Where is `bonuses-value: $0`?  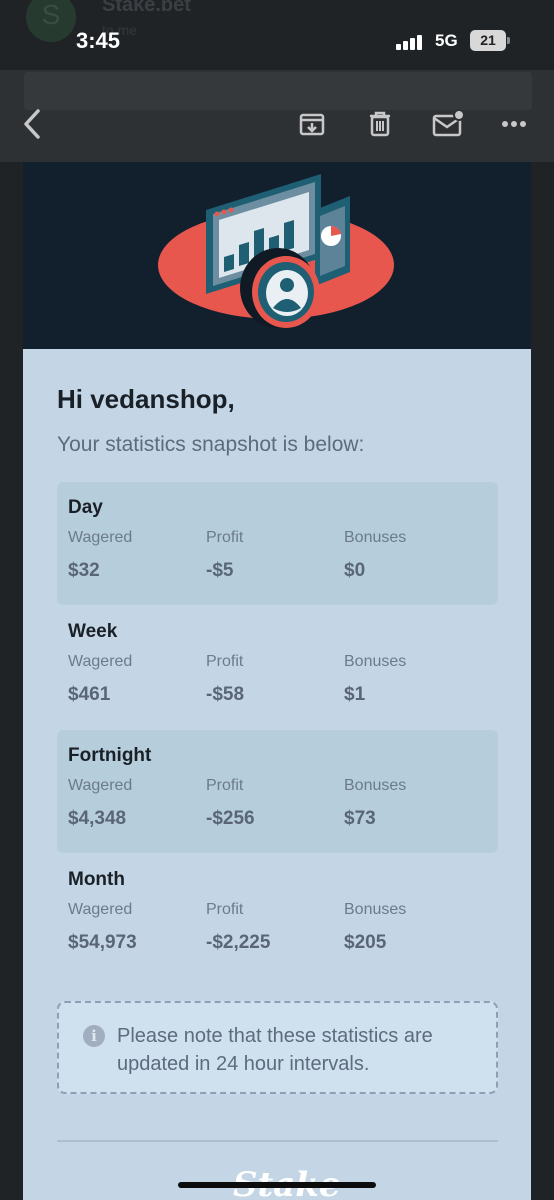
bonuses-value: $0 is located at coordinates (355, 570).